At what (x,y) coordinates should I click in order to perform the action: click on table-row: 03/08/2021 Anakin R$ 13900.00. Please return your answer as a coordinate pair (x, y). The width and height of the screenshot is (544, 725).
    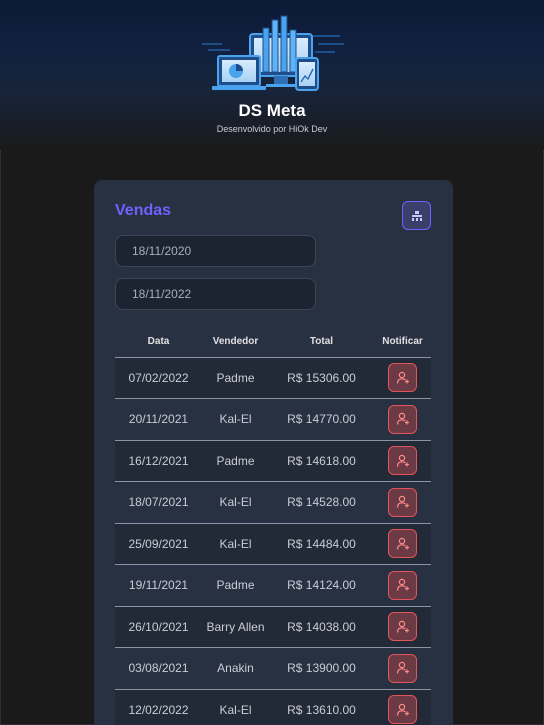
    Looking at the image, I should click on (273, 668).